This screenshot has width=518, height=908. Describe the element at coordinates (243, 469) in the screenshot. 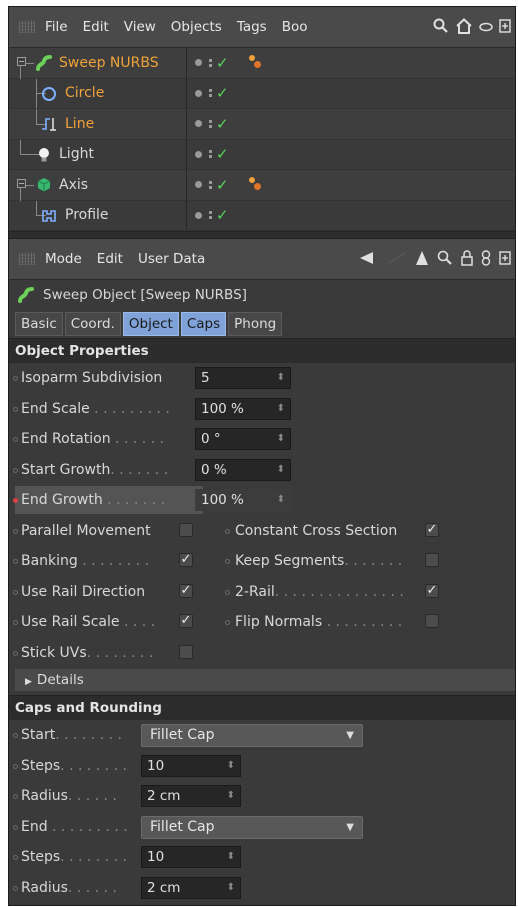

I see `start-growth-input: 0 % ⬍` at that location.